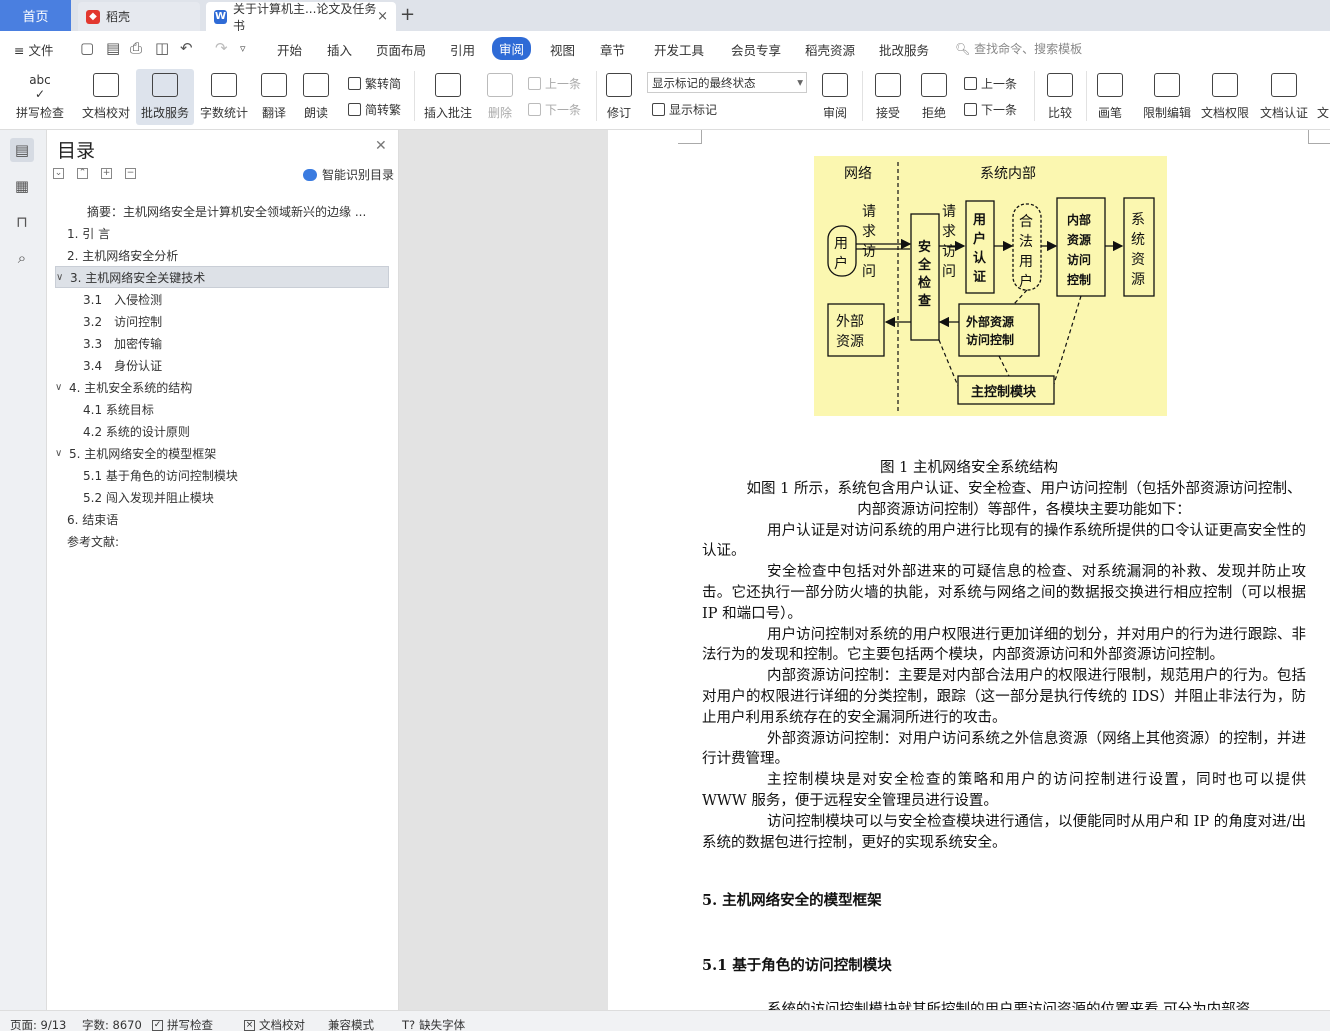 This screenshot has width=1330, height=1031. I want to click on review-pane-button: 审阅, so click(835, 97).